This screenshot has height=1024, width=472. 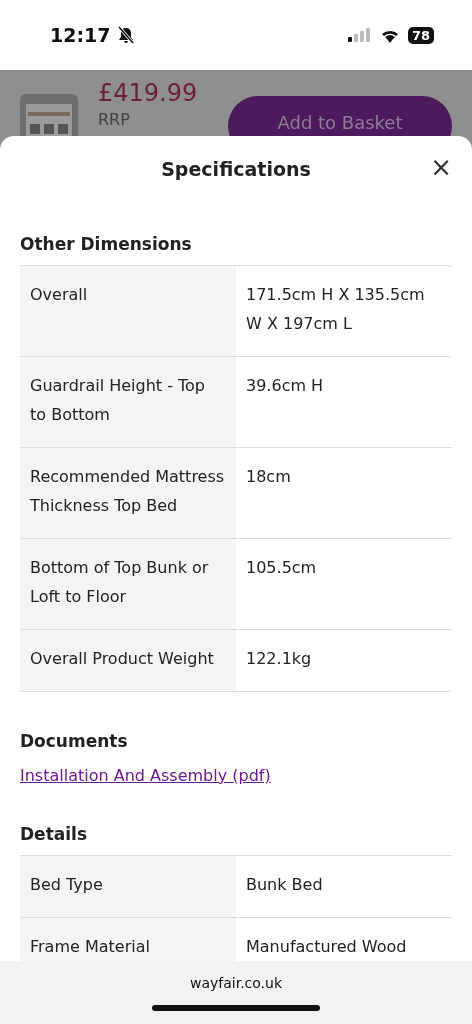 I want to click on bell-muted-icon, so click(x=126, y=35).